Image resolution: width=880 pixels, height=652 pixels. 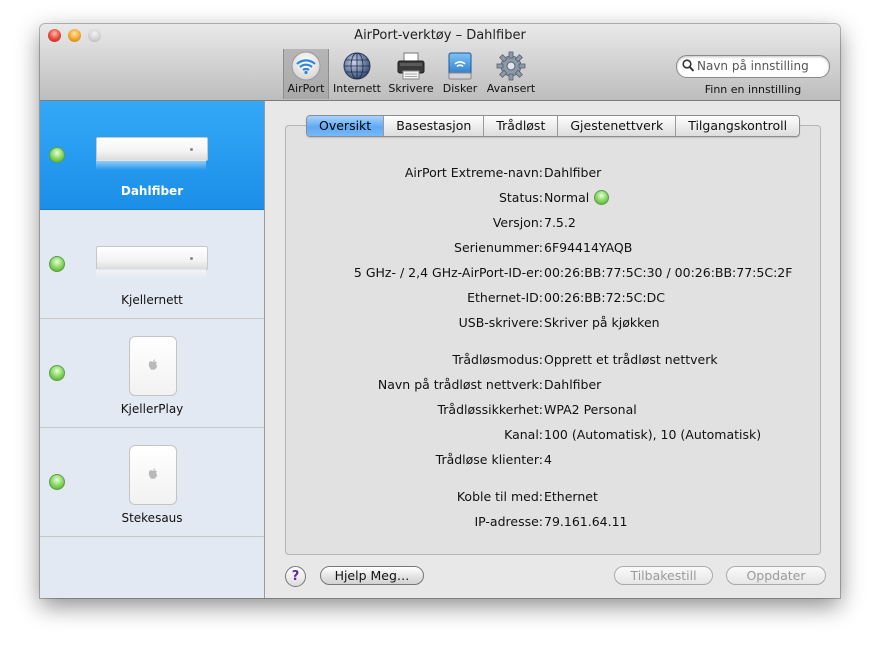 What do you see at coordinates (448, 272) in the screenshot?
I see `info-label: 5 GHz- / 2,4 GHz-AirPort-ID-er:` at bounding box center [448, 272].